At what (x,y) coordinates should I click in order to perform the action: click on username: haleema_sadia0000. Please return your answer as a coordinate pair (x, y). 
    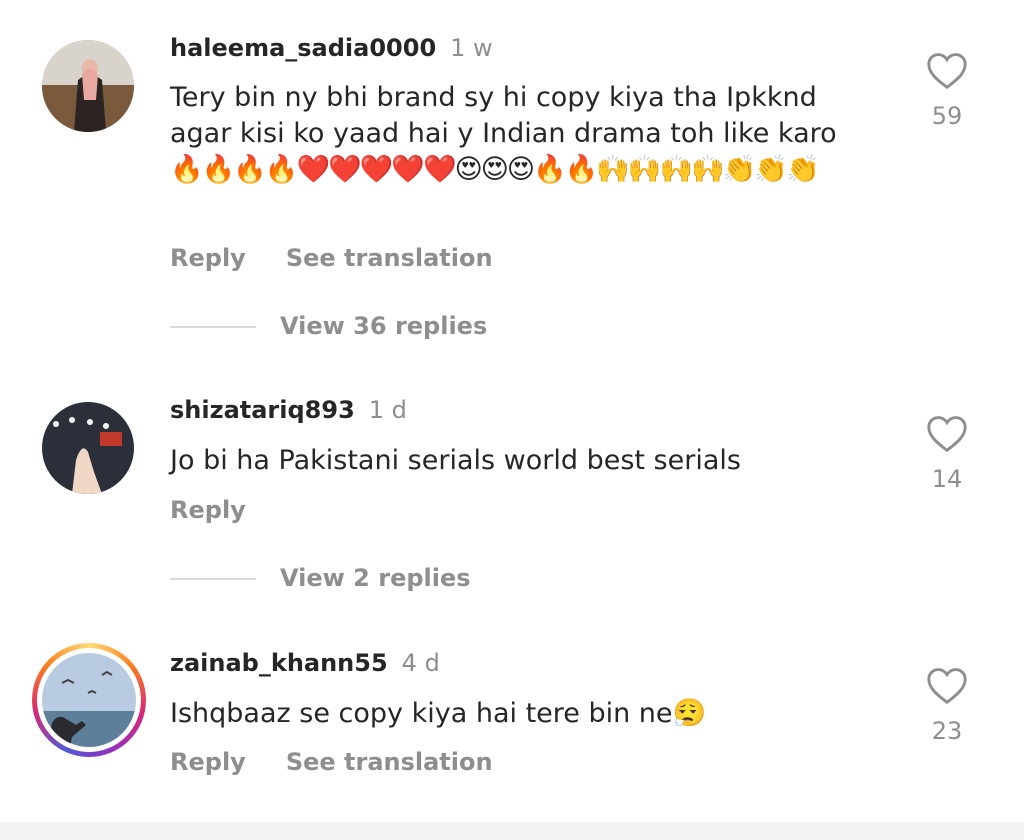
    Looking at the image, I should click on (303, 48).